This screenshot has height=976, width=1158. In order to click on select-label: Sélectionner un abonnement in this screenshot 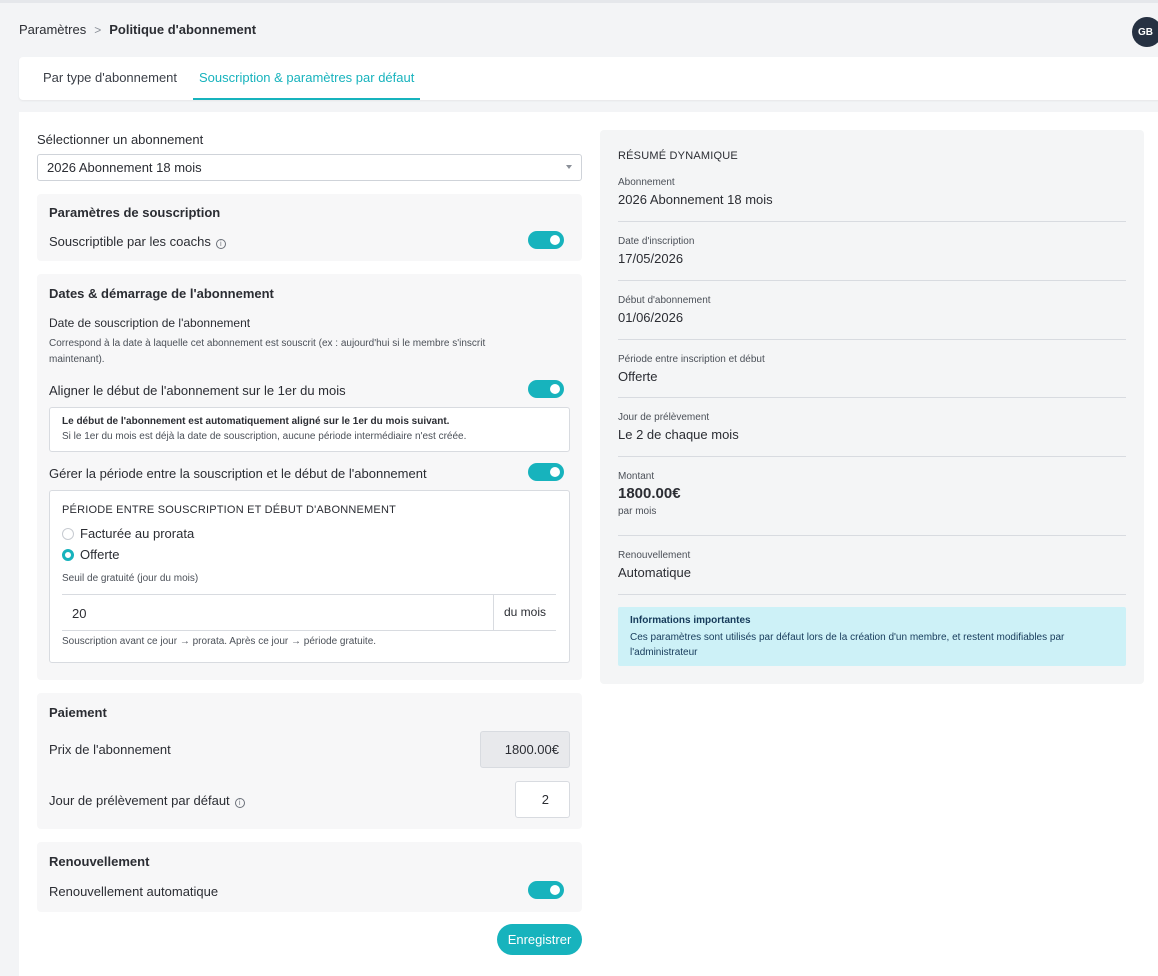, I will do `click(120, 139)`.